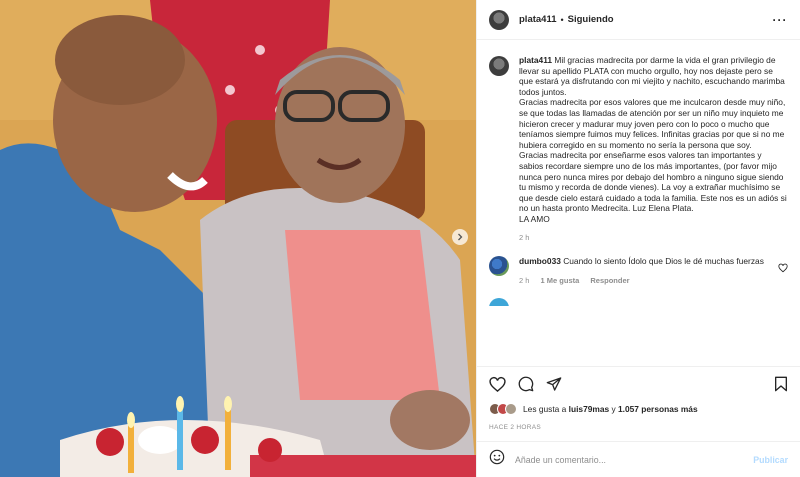 The height and width of the screenshot is (477, 800). Describe the element at coordinates (613, 409) in the screenshot. I see `likes-middle: y` at that location.